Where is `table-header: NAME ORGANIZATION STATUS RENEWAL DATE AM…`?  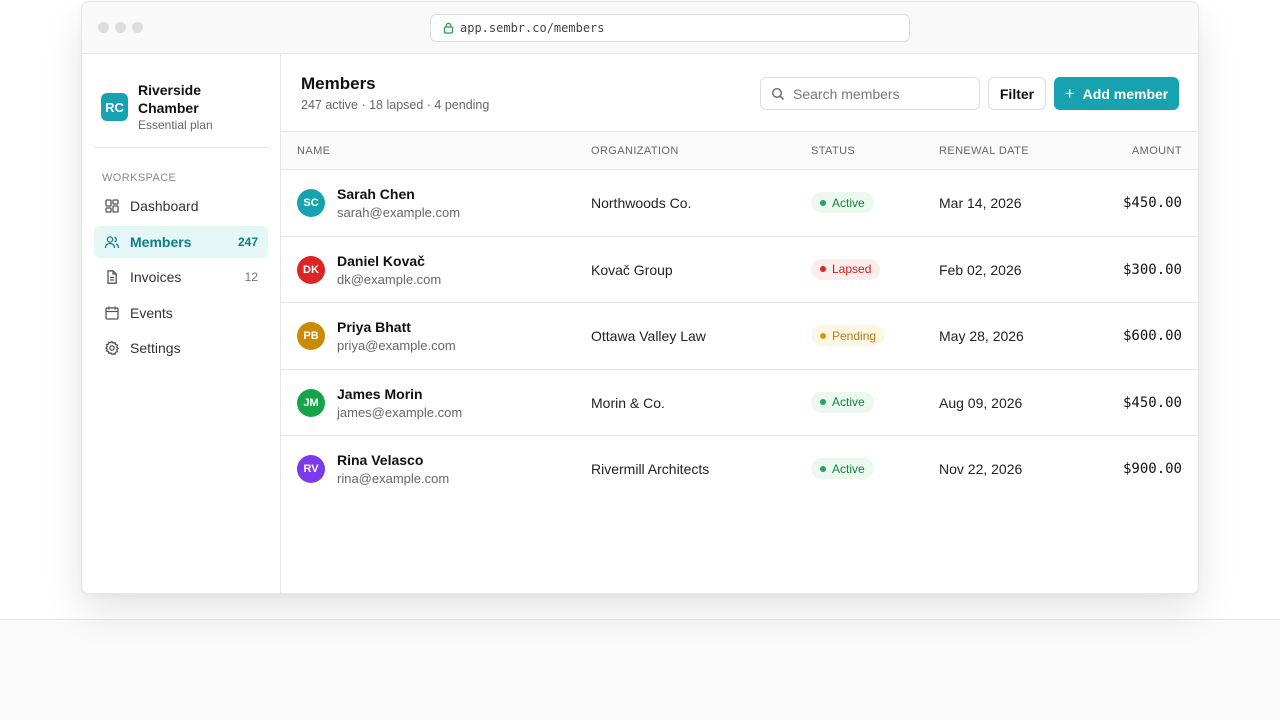
table-header: NAME ORGANIZATION STATUS RENEWAL DATE AM… is located at coordinates (739, 151).